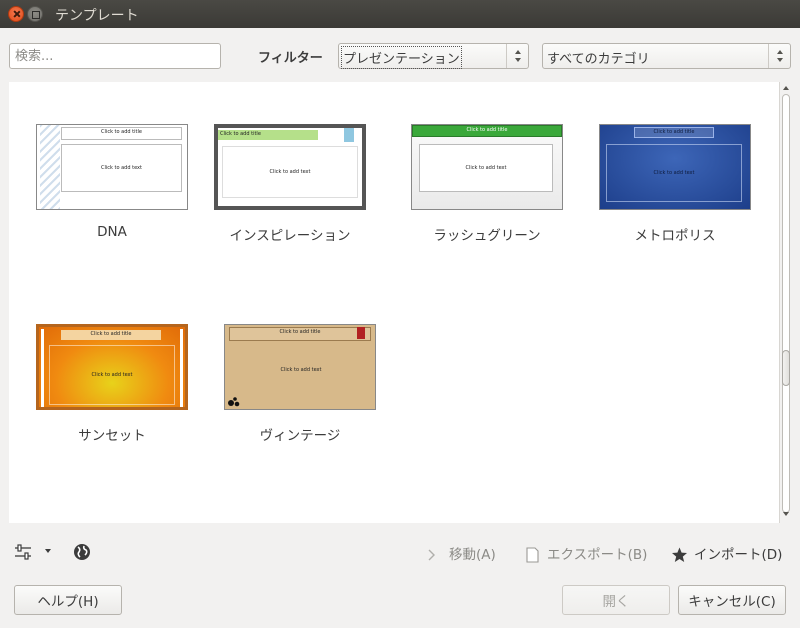 Image resolution: width=800 pixels, height=628 pixels. I want to click on bookmark-ribbon-icon, so click(361, 333).